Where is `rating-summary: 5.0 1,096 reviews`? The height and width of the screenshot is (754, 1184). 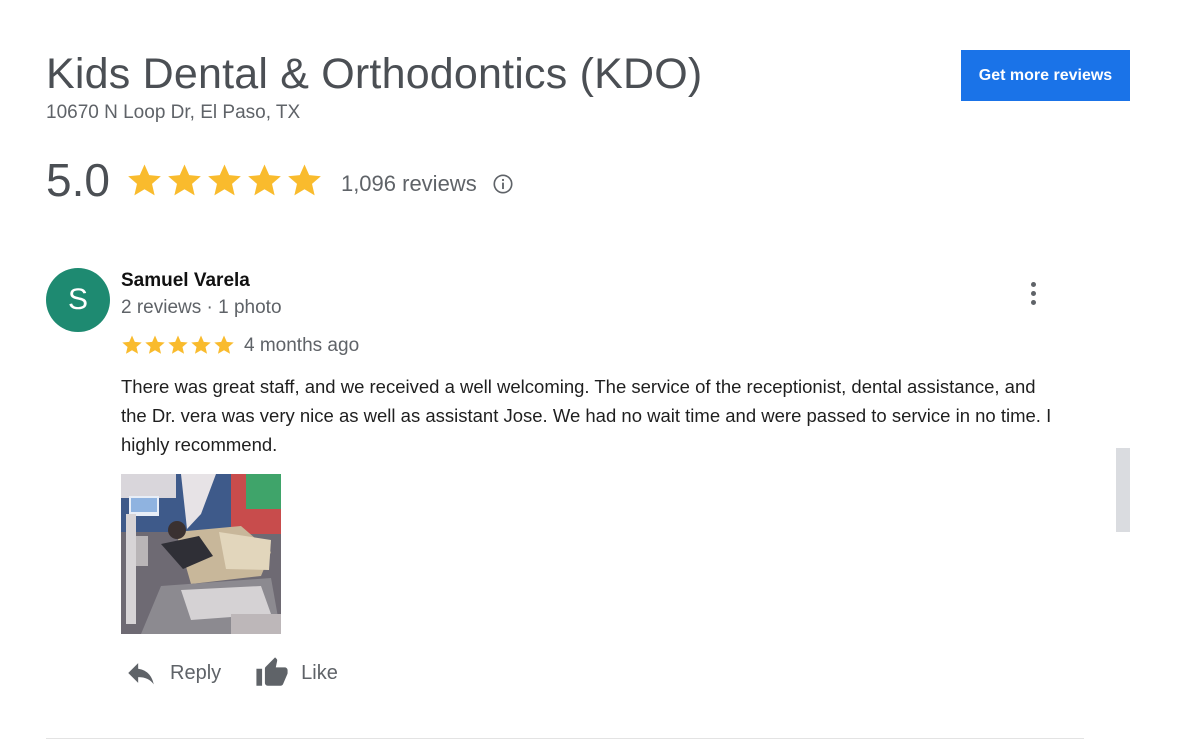
rating-summary: 5.0 1,096 reviews is located at coordinates (280, 180).